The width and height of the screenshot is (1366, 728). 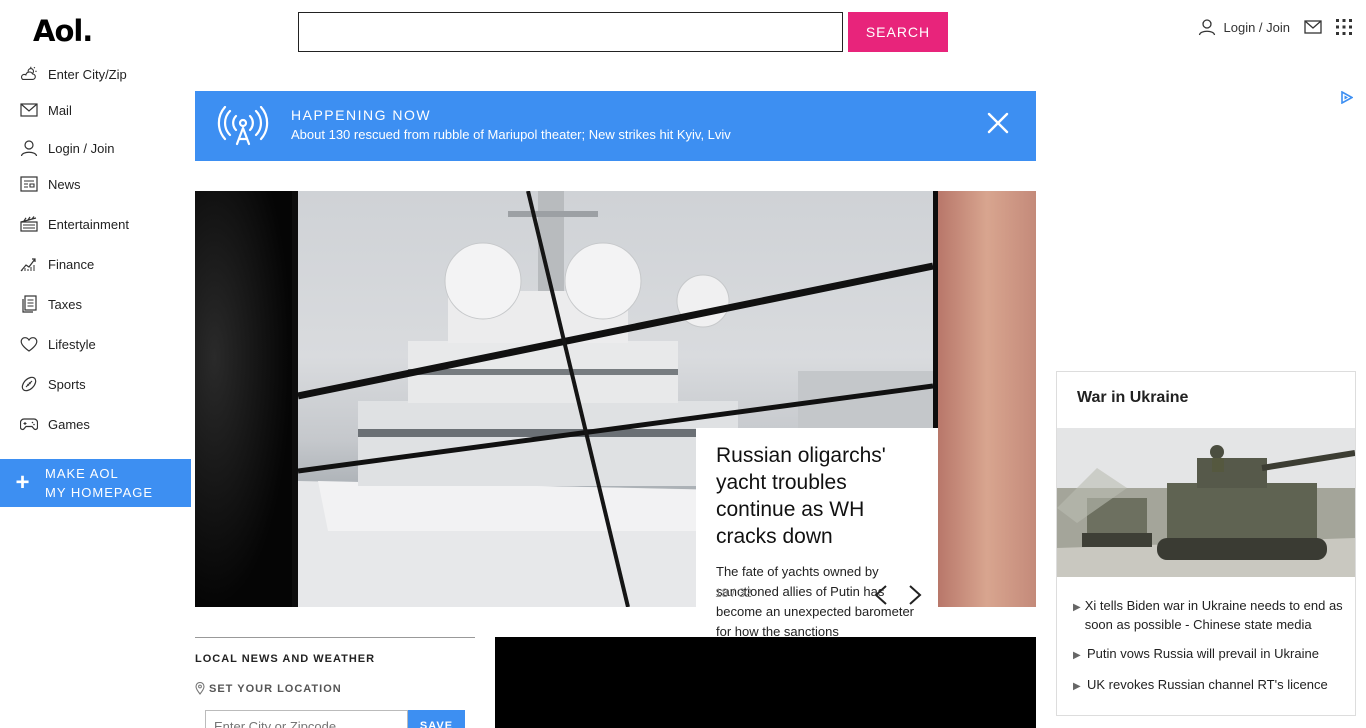 I want to click on sidebar-item-lifestyle: Lifestyle, so click(x=58, y=344).